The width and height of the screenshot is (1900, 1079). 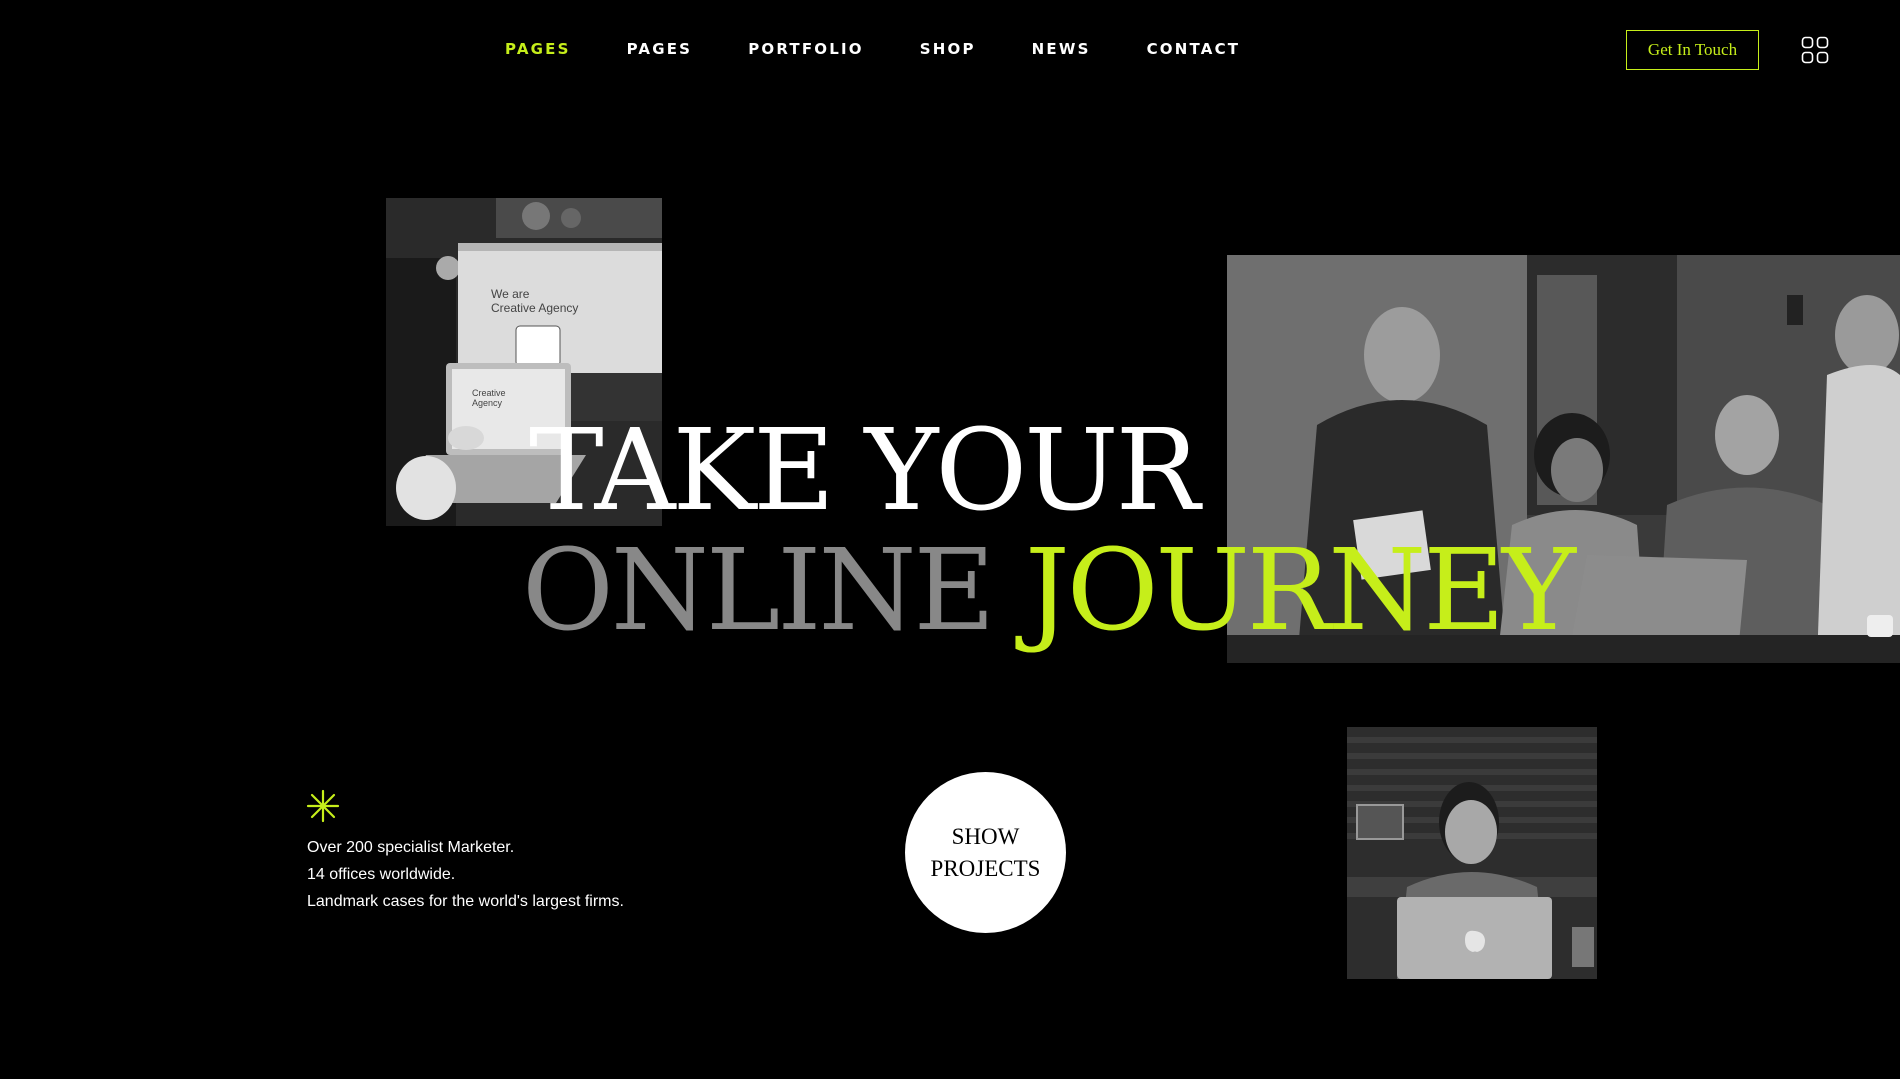 What do you see at coordinates (900, 49) in the screenshot?
I see `main-nav: PAGES PAGES PORTFOLIO SHOP NEWS CONTACT` at bounding box center [900, 49].